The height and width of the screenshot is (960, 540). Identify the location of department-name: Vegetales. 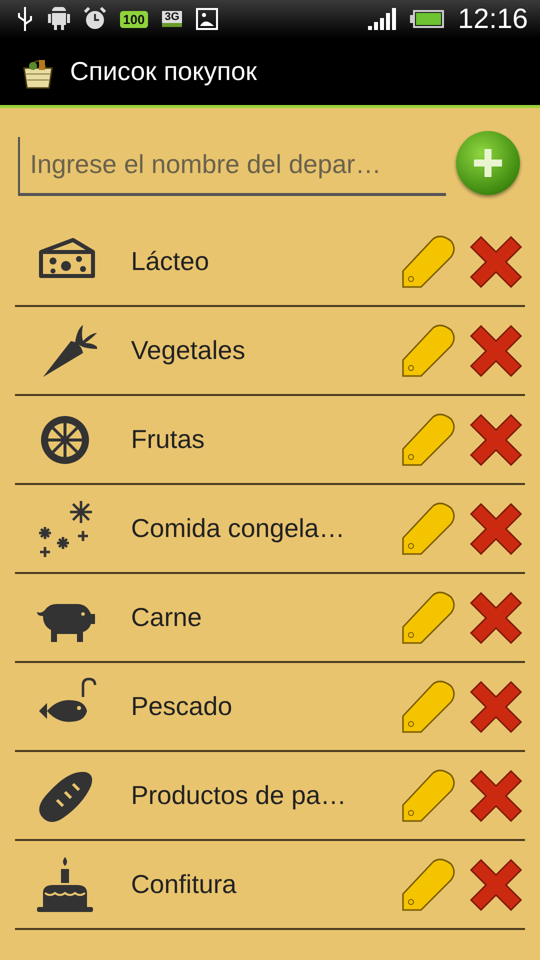
(257, 350).